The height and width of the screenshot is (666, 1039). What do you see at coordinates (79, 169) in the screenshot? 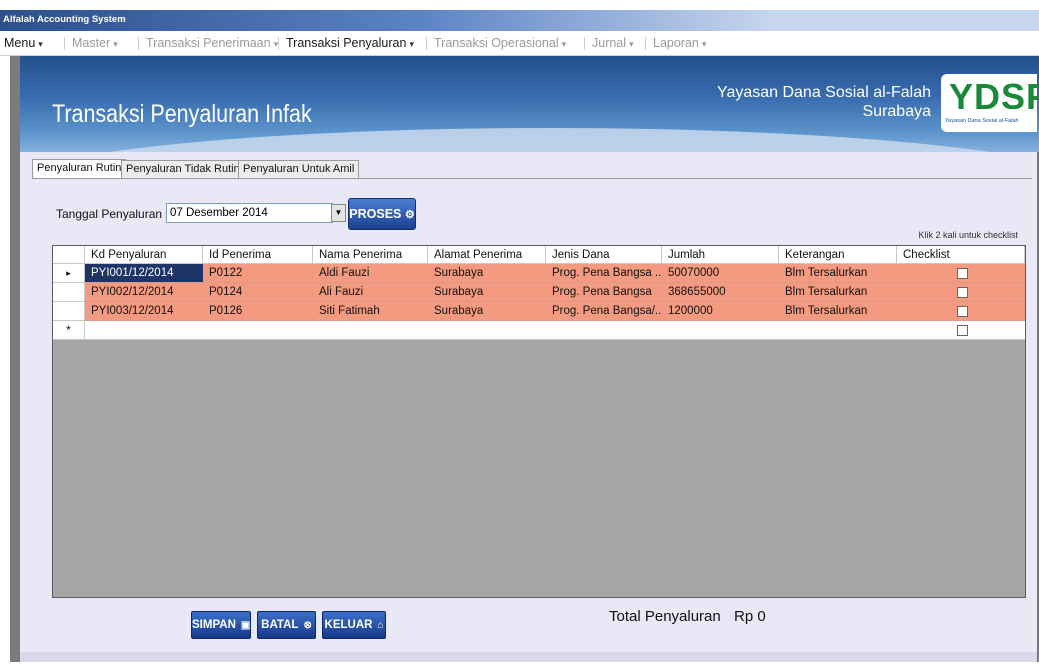
I see `tab-penyaluran-rutin: Penyaluran Rutin` at bounding box center [79, 169].